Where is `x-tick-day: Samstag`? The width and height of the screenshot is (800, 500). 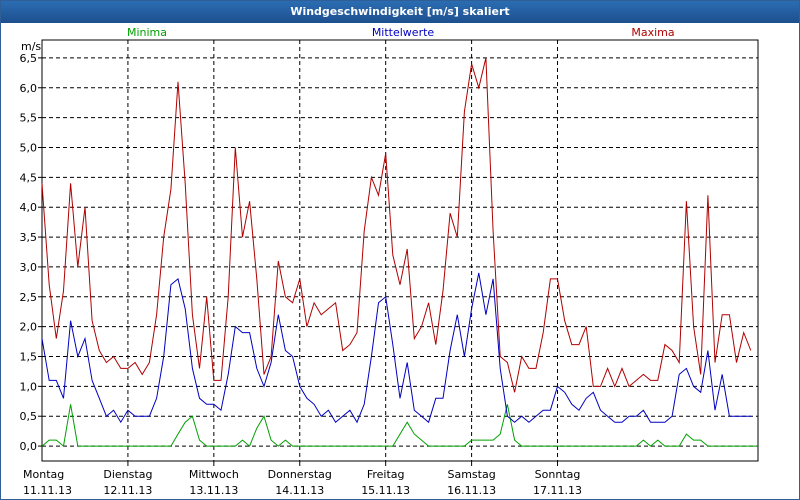 x-tick-day: Samstag is located at coordinates (471, 474).